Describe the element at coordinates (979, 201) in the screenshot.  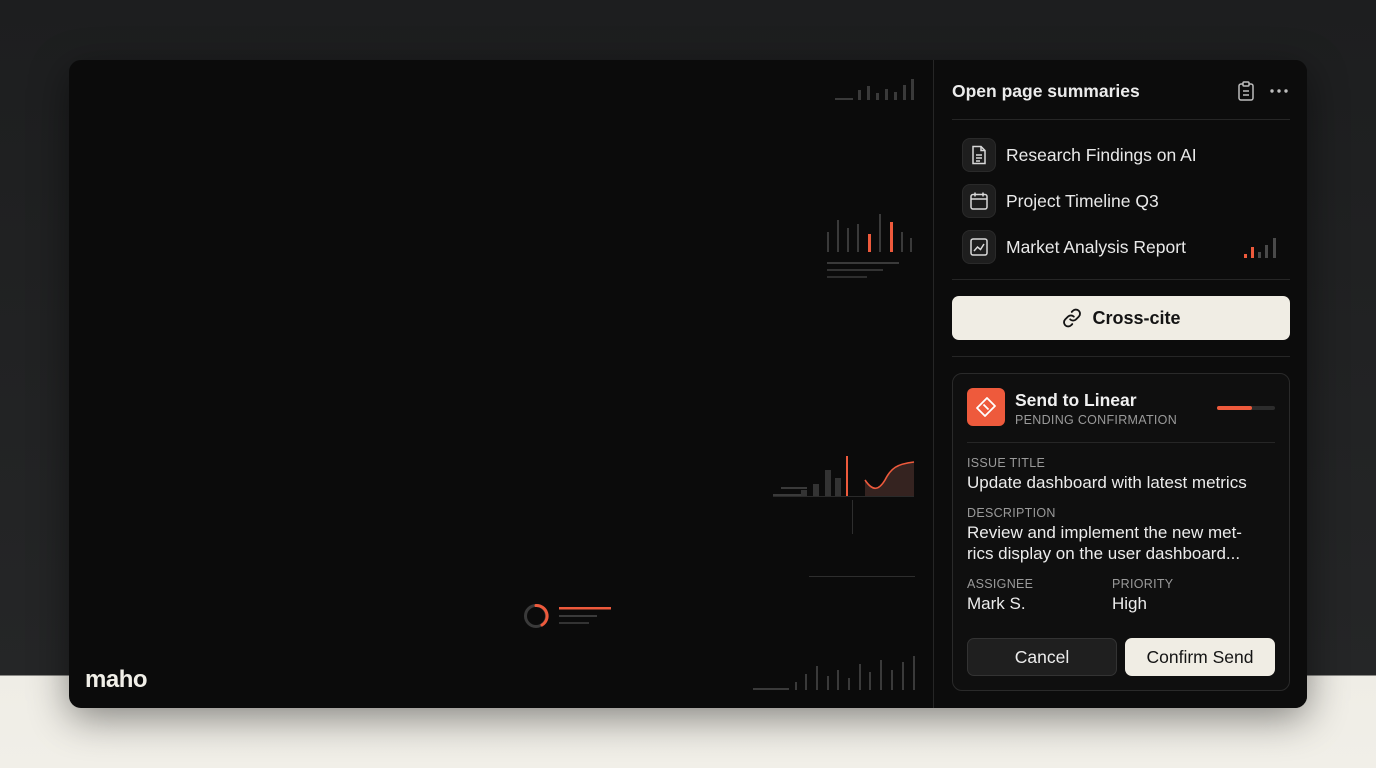
I see `calendar-icon` at that location.